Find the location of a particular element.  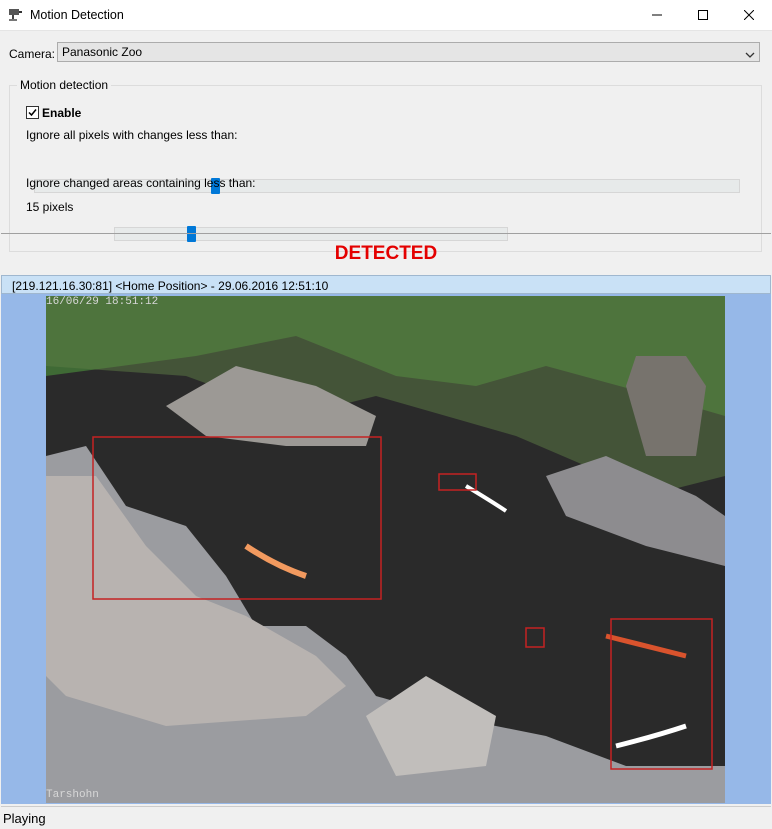

camera-value: Panasonic Zoo is located at coordinates (102, 52).